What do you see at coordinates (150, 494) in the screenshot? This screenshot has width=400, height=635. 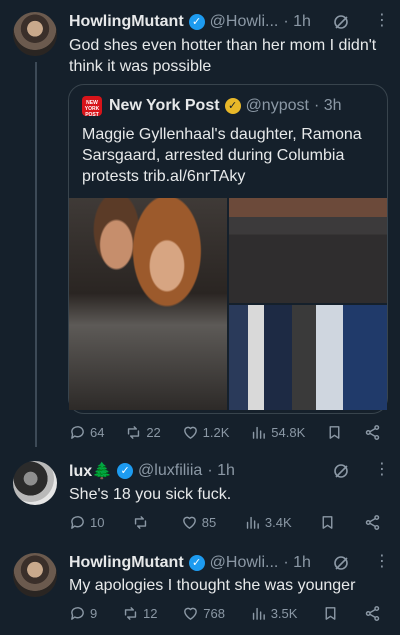 I see `tweet-text: She's 18 you sick fuck.` at bounding box center [150, 494].